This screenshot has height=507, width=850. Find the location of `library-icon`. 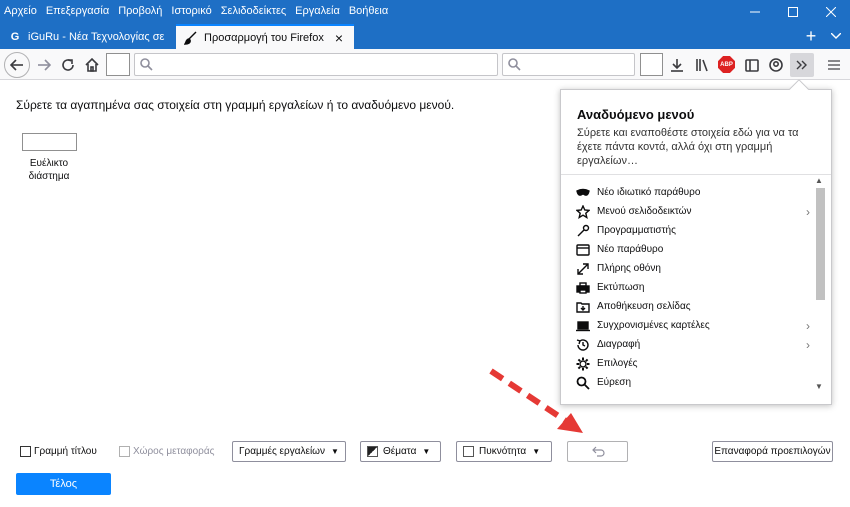

library-icon is located at coordinates (702, 65).